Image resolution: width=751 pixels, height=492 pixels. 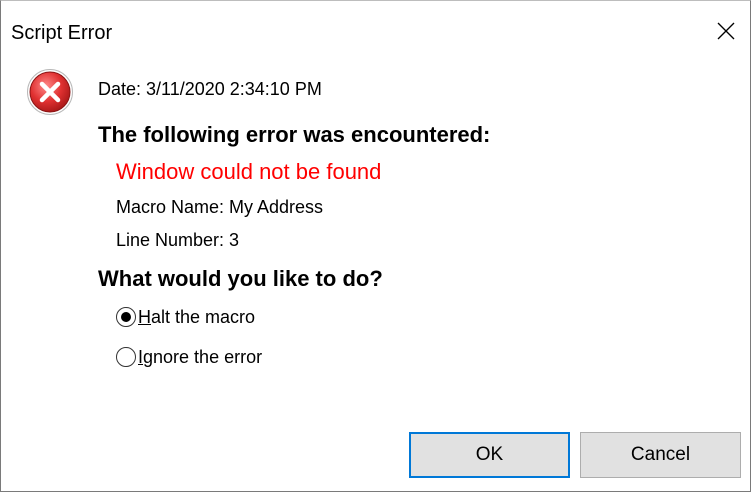 I want to click on ignore-error-option: Ignore the error, so click(x=189, y=357).